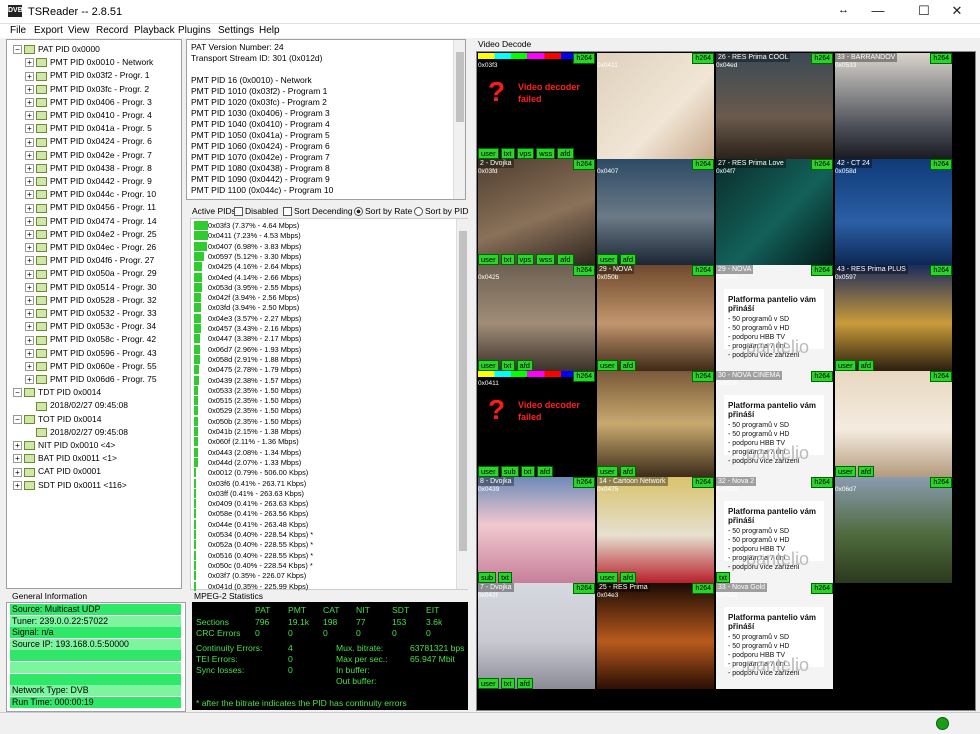 The width and height of the screenshot is (980, 734). What do you see at coordinates (91, 234) in the screenshot?
I see `tree-node: + PMT PID 0x04e2 - Progr. 25` at bounding box center [91, 234].